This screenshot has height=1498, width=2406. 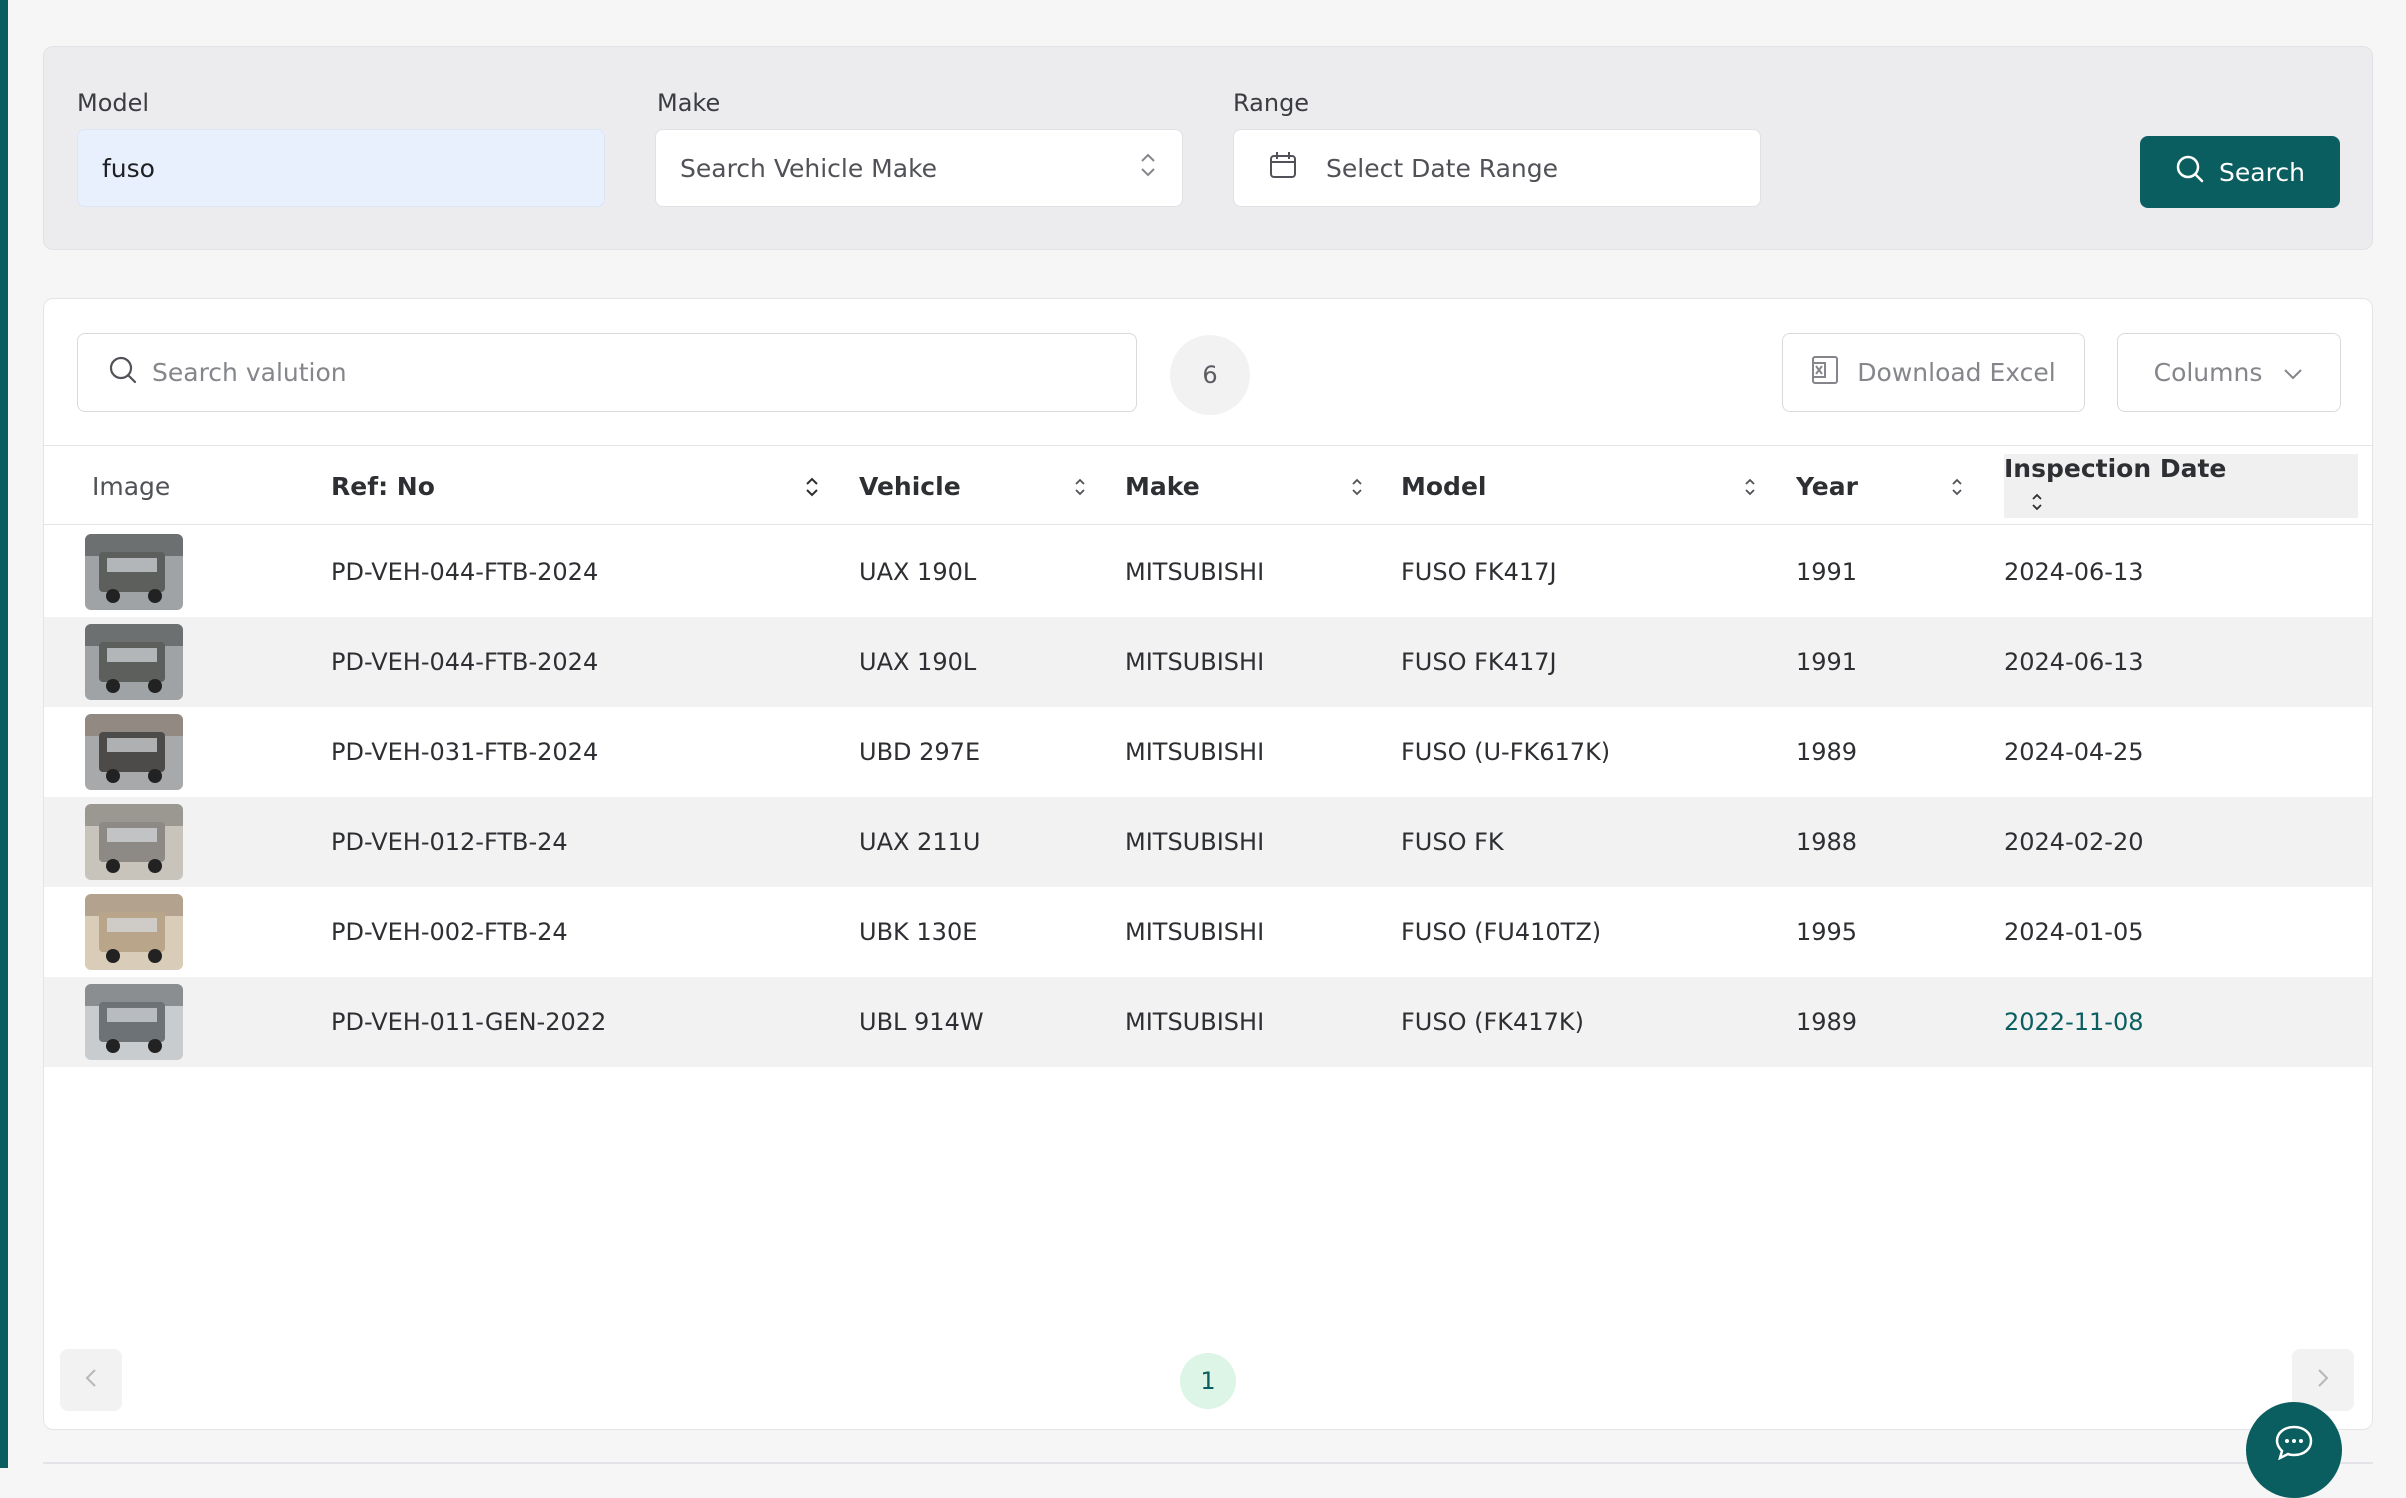 What do you see at coordinates (2074, 662) in the screenshot?
I see `cell-inspection-date: 2024-06-13` at bounding box center [2074, 662].